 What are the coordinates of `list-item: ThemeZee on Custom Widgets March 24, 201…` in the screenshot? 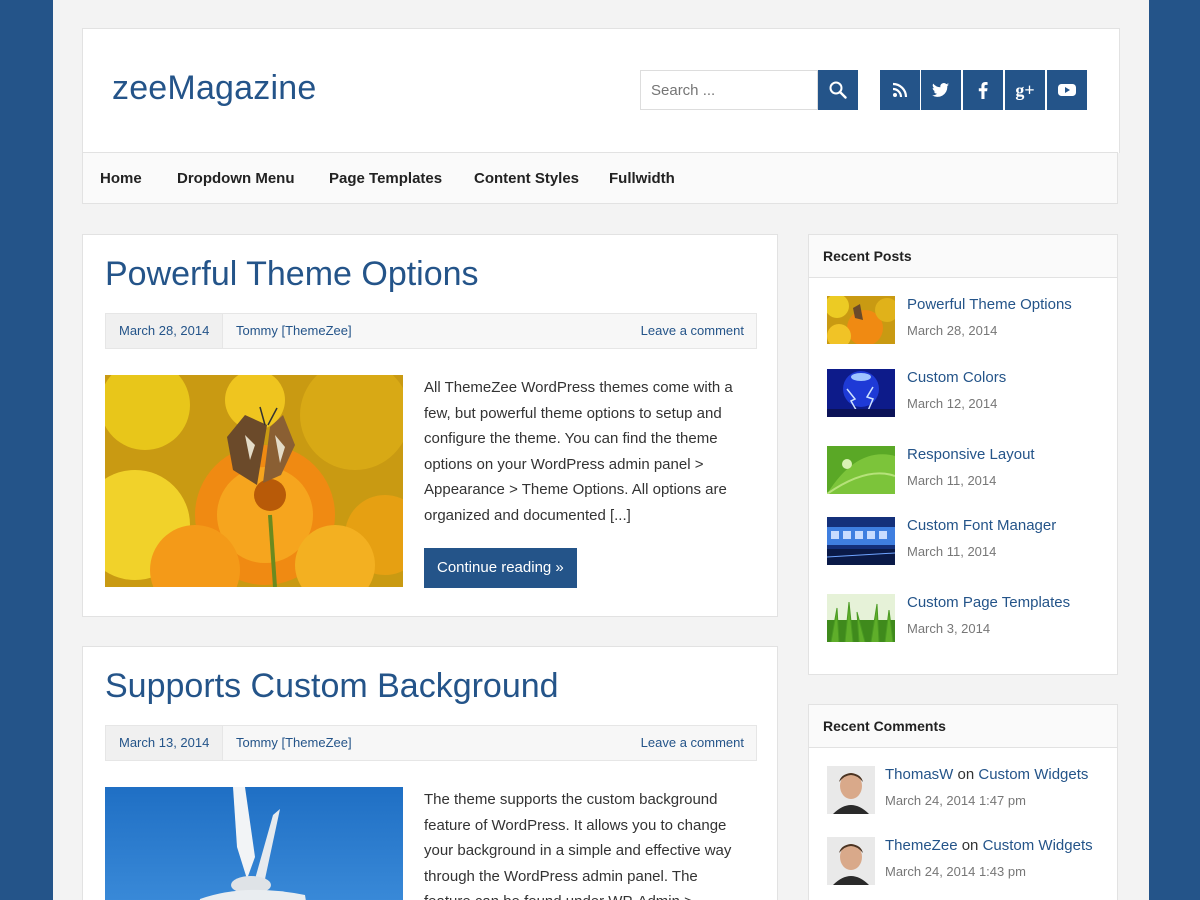 It's located at (969, 862).